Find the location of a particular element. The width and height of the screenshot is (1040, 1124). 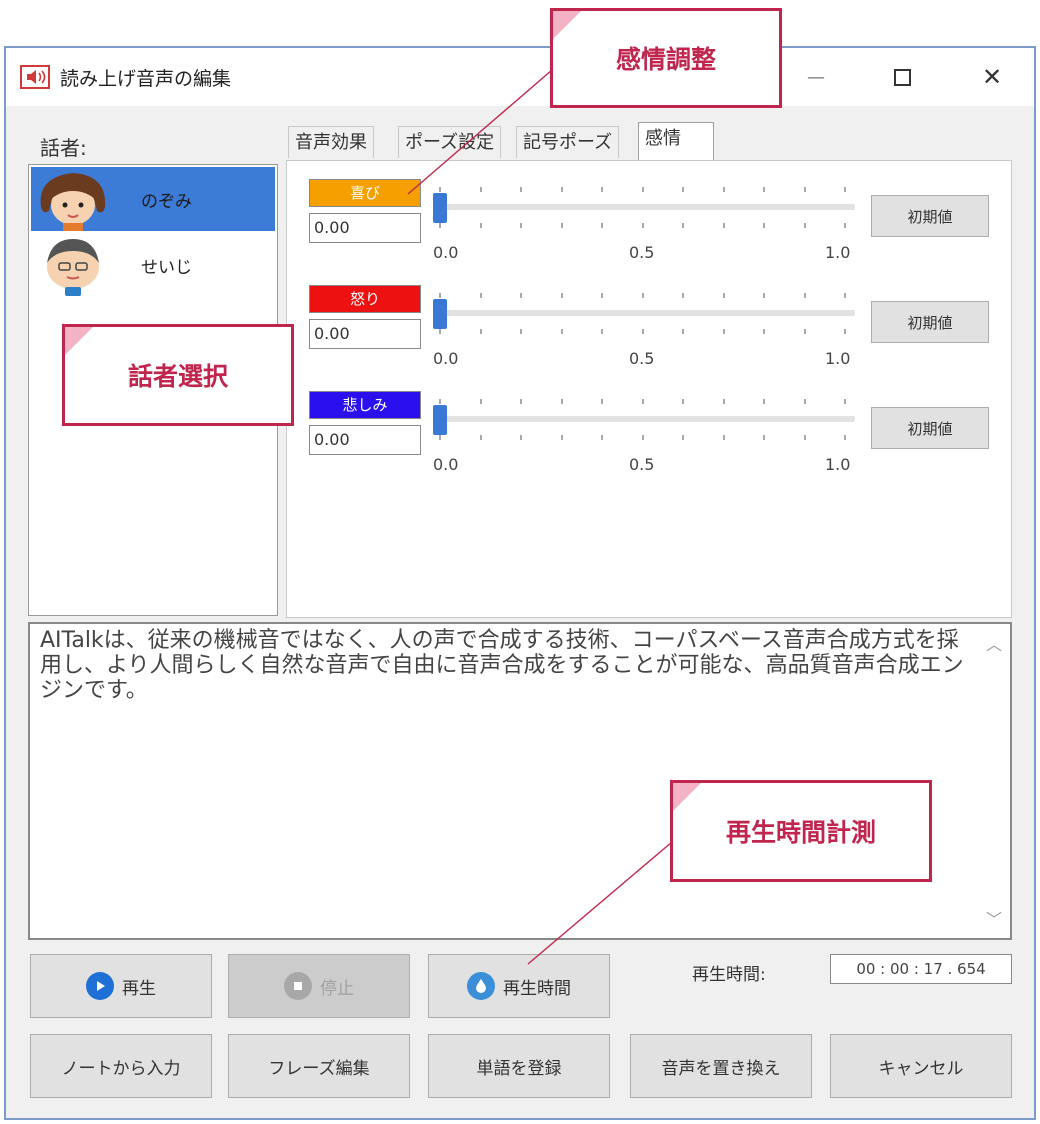

emotion-row-joy: 喜び 0.00 0.0 0.5 1.0 初期値 is located at coordinates (650, 227).